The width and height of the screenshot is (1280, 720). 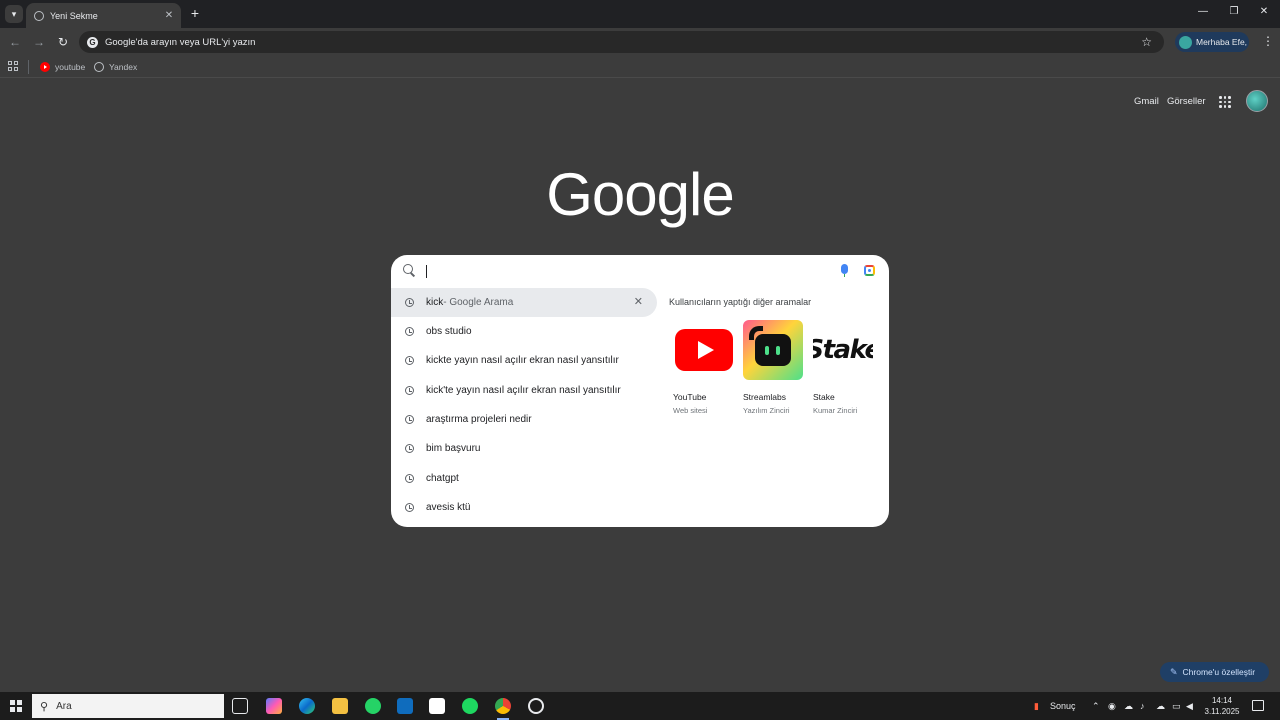 What do you see at coordinates (128, 706) in the screenshot?
I see `taskbar-search-input: ⚲ Ara` at bounding box center [128, 706].